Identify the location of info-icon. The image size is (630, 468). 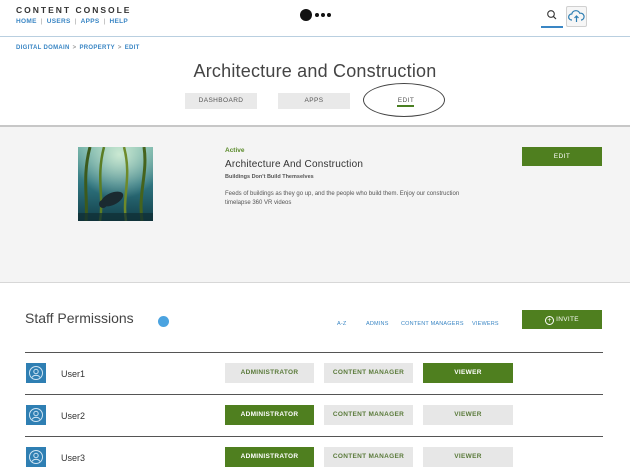
(163, 321).